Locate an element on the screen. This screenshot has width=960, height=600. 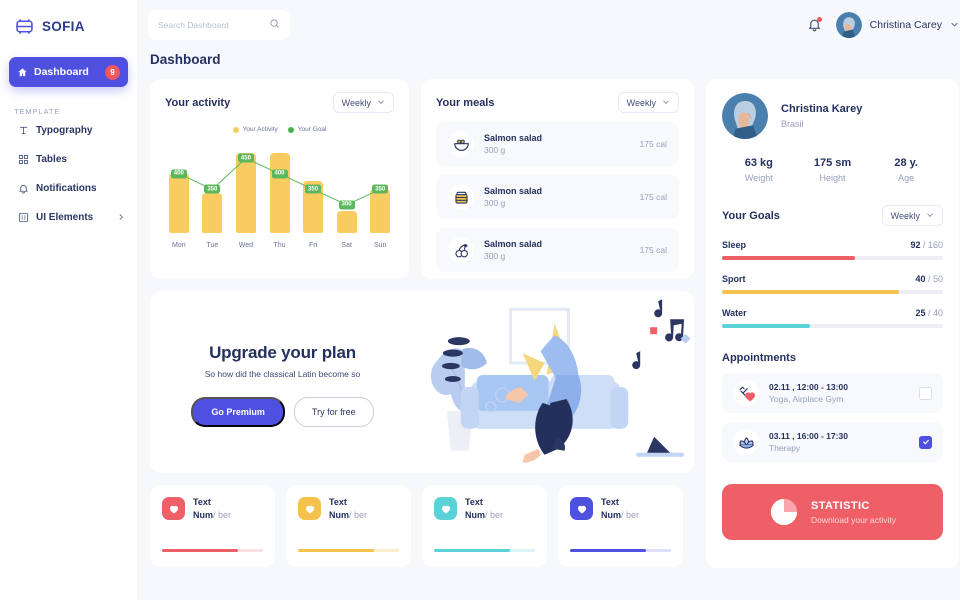
sidebar-item-ui-elements-label: UI Elements is located at coordinates (65, 217).